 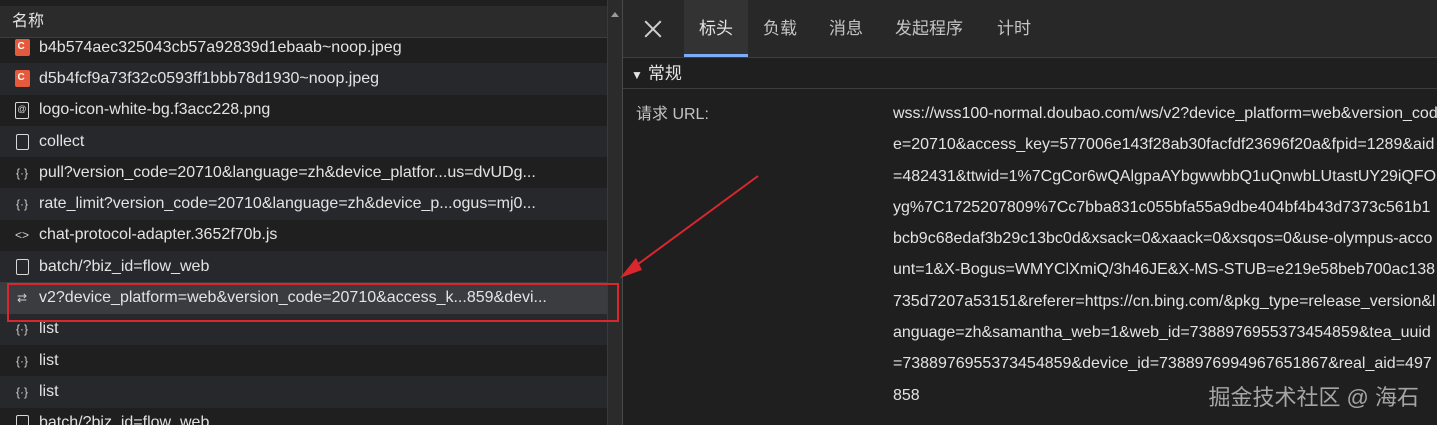 What do you see at coordinates (1313, 397) in the screenshot?
I see `watermark: 掘金技术社区 @ 海石` at bounding box center [1313, 397].